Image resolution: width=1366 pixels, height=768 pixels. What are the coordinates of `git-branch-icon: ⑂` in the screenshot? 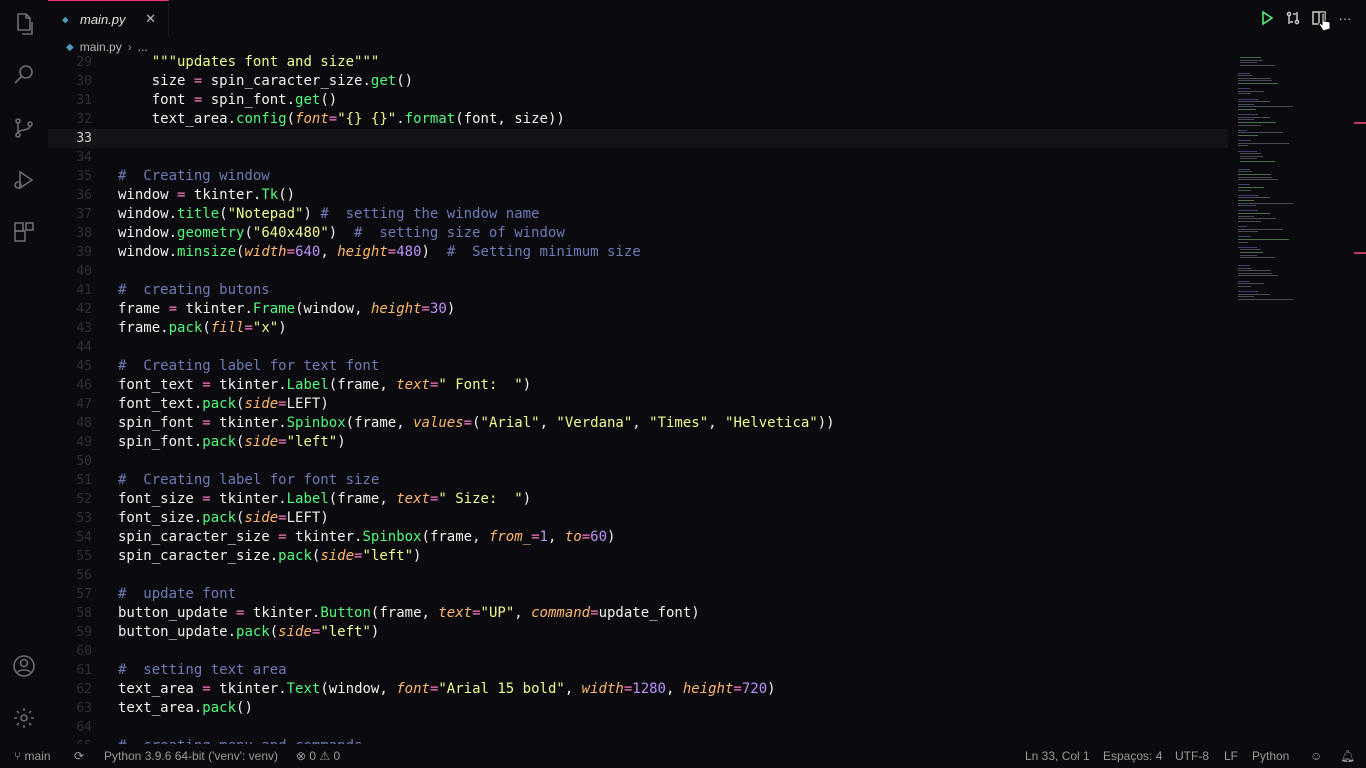 It's located at (19, 756).